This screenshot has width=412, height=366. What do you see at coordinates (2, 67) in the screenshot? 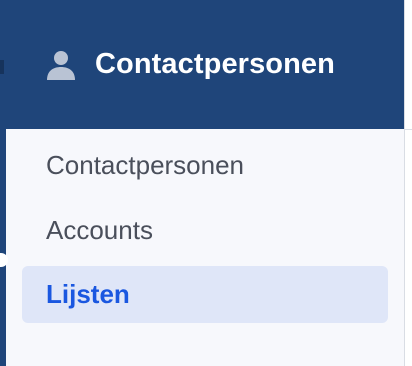
I see `header-edge-marker` at bounding box center [2, 67].